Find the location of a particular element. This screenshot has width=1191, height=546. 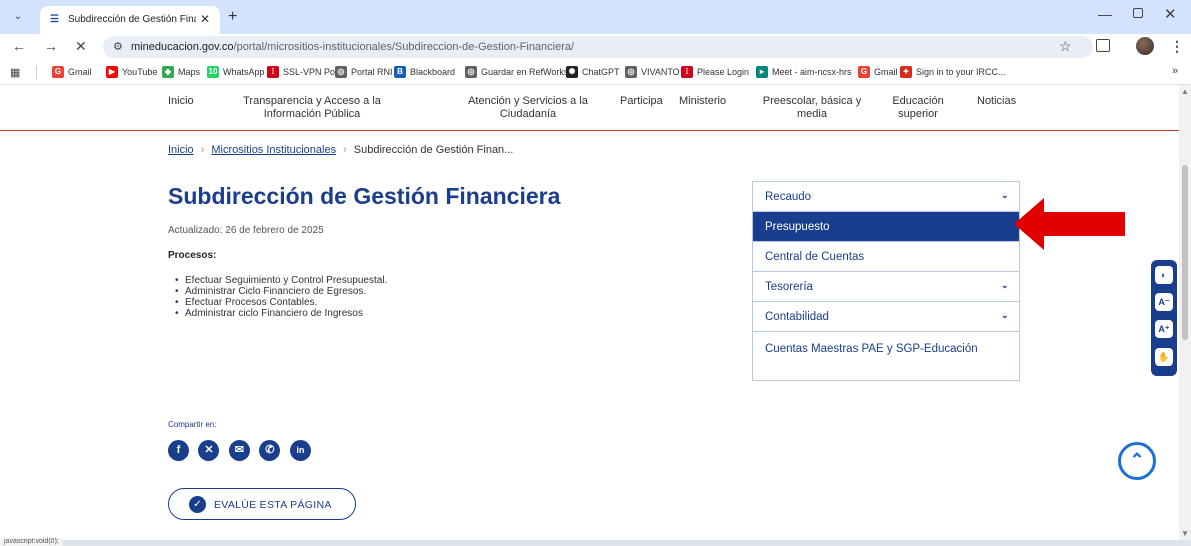

share-icons: f ✕ ✉ ✆ in is located at coordinates (242, 450).